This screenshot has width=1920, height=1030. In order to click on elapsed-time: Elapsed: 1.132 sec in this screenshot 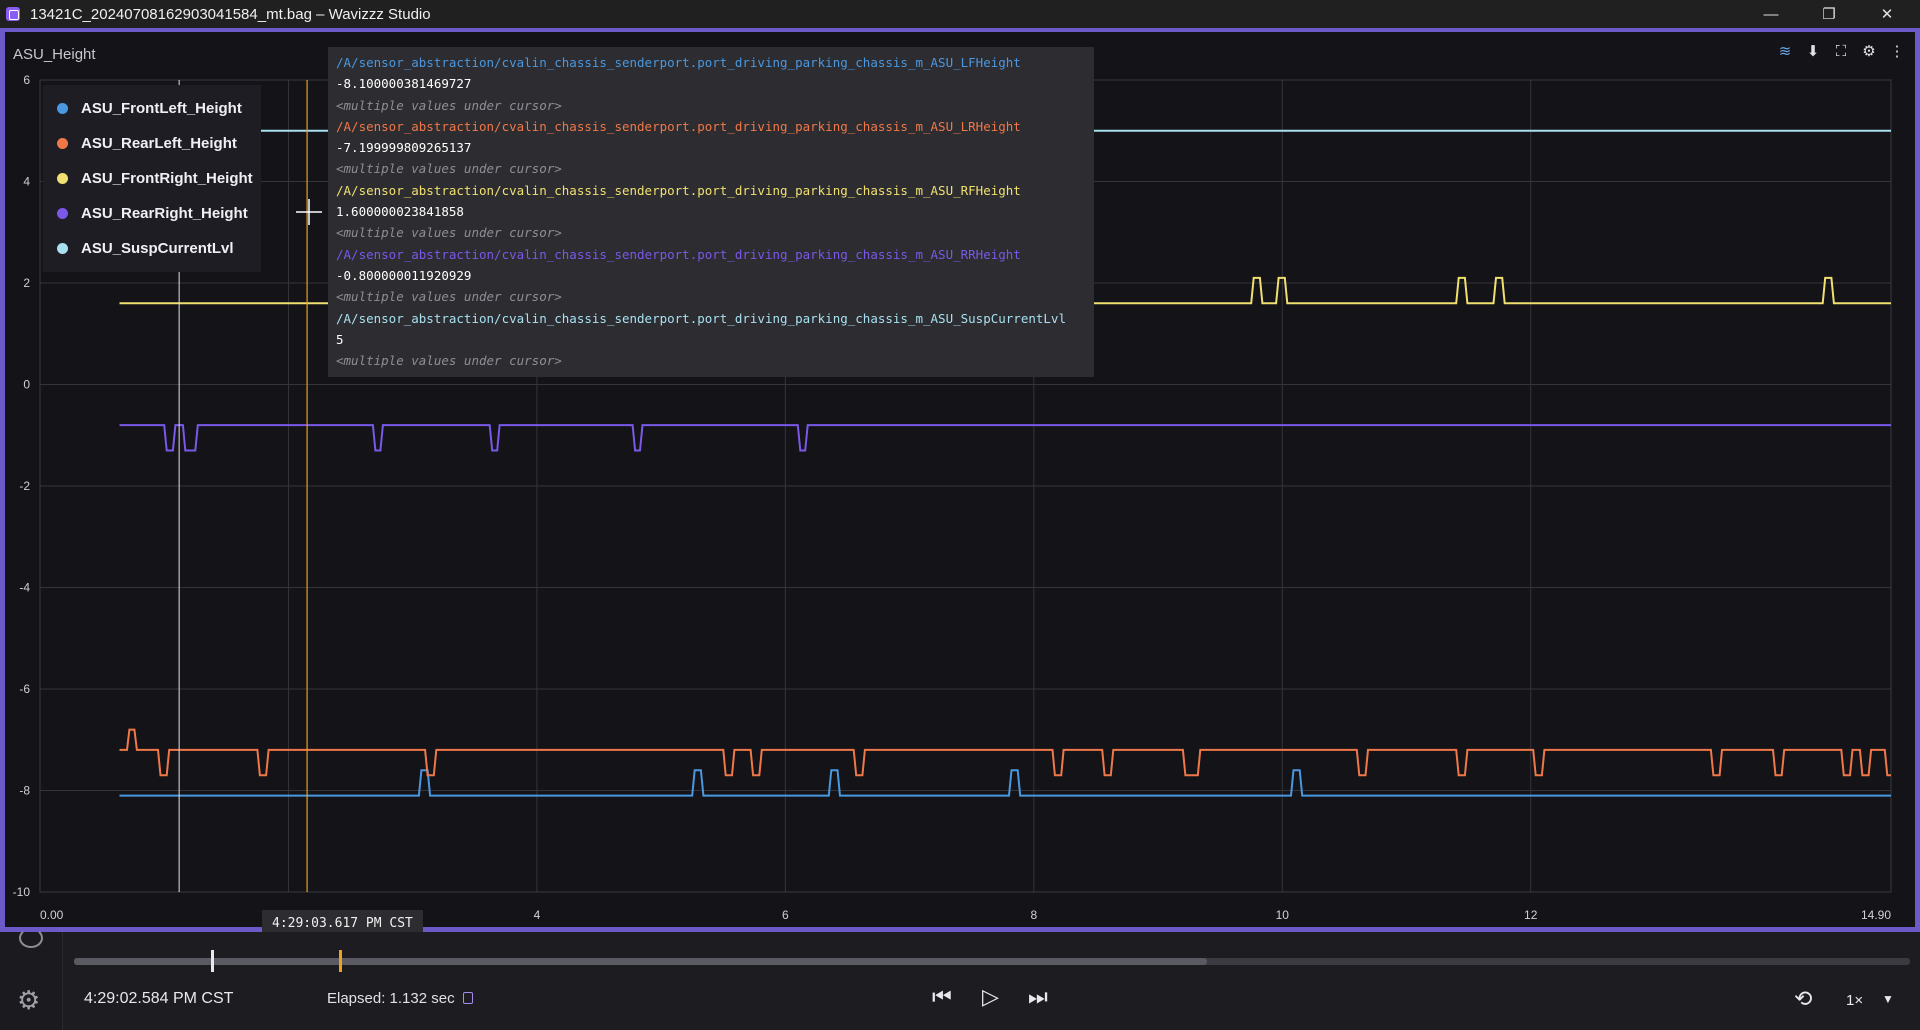, I will do `click(400, 998)`.